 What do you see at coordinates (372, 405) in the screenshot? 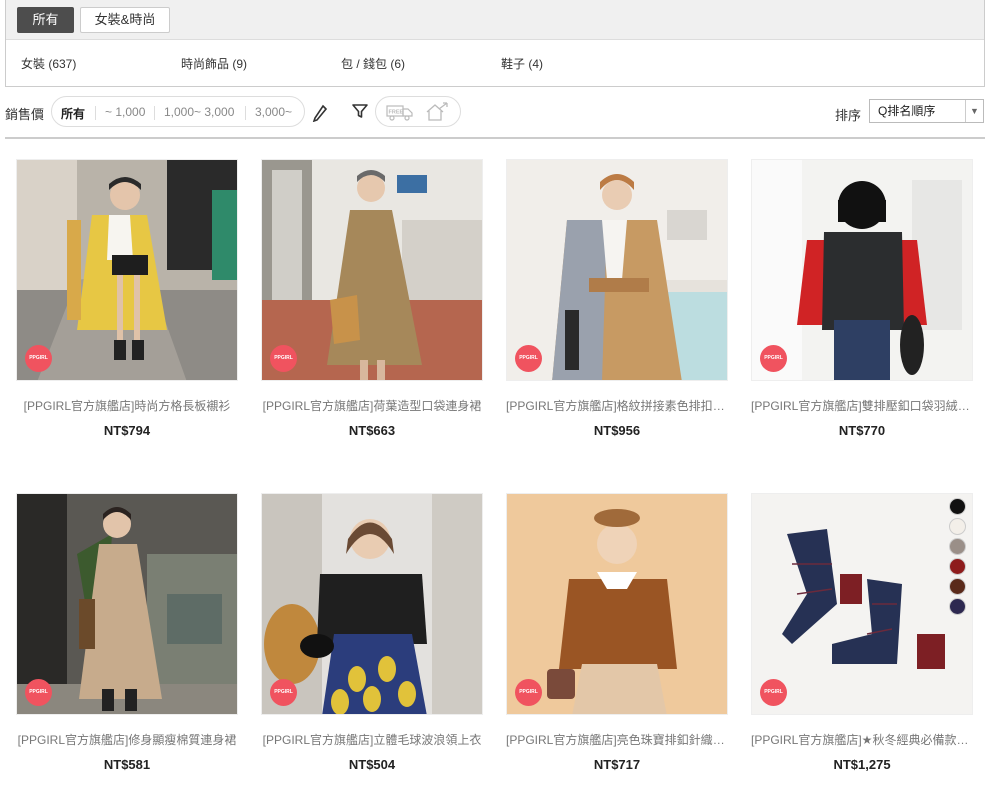
I see `product-title: [PPGIRL官方旗艦店]荷葉造型口袋連身裙` at bounding box center [372, 405].